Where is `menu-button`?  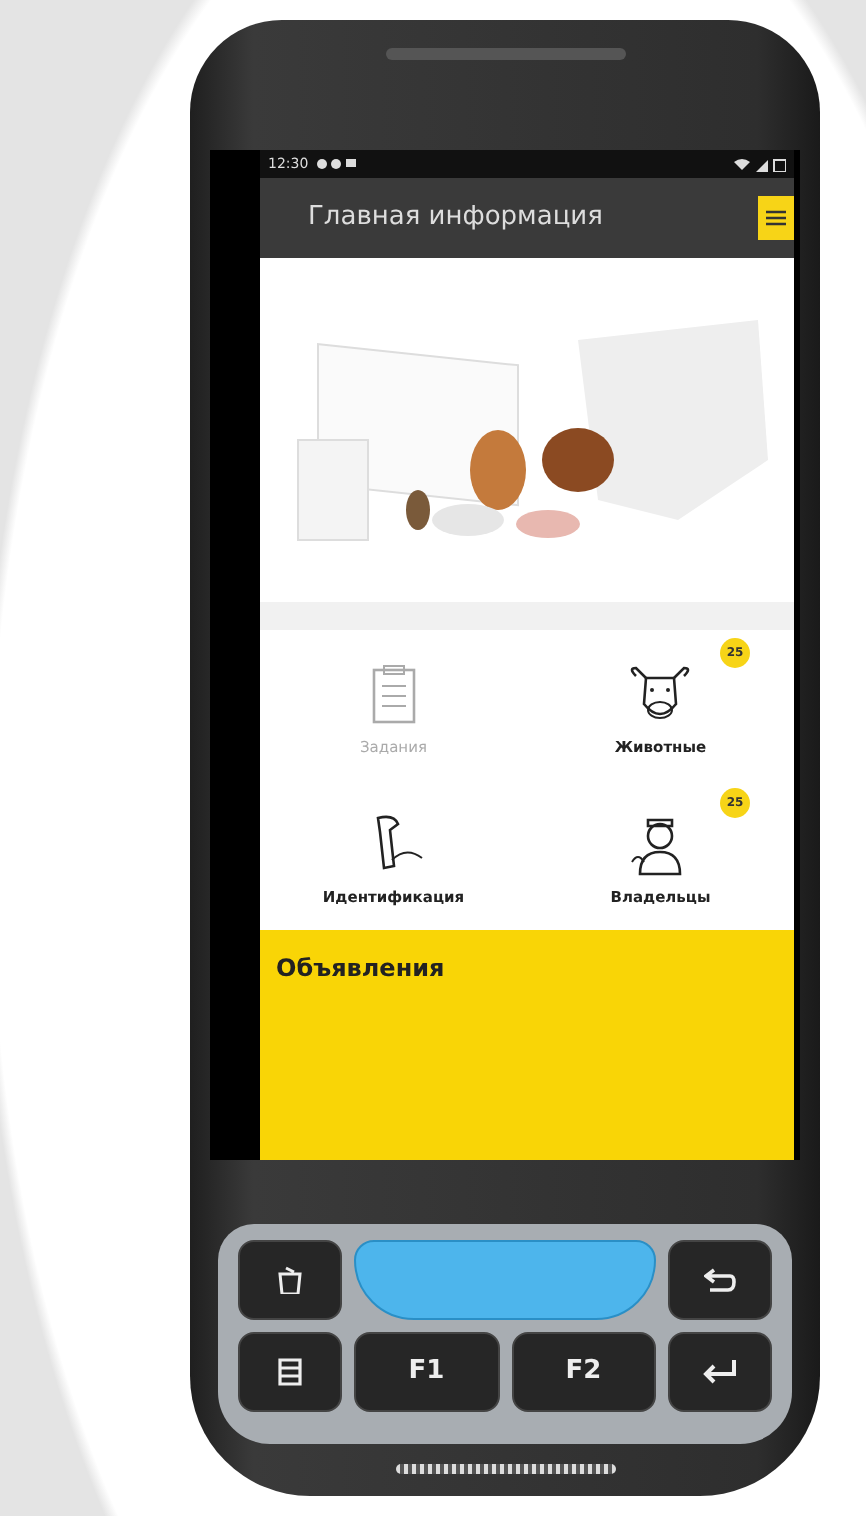 menu-button is located at coordinates (776, 218).